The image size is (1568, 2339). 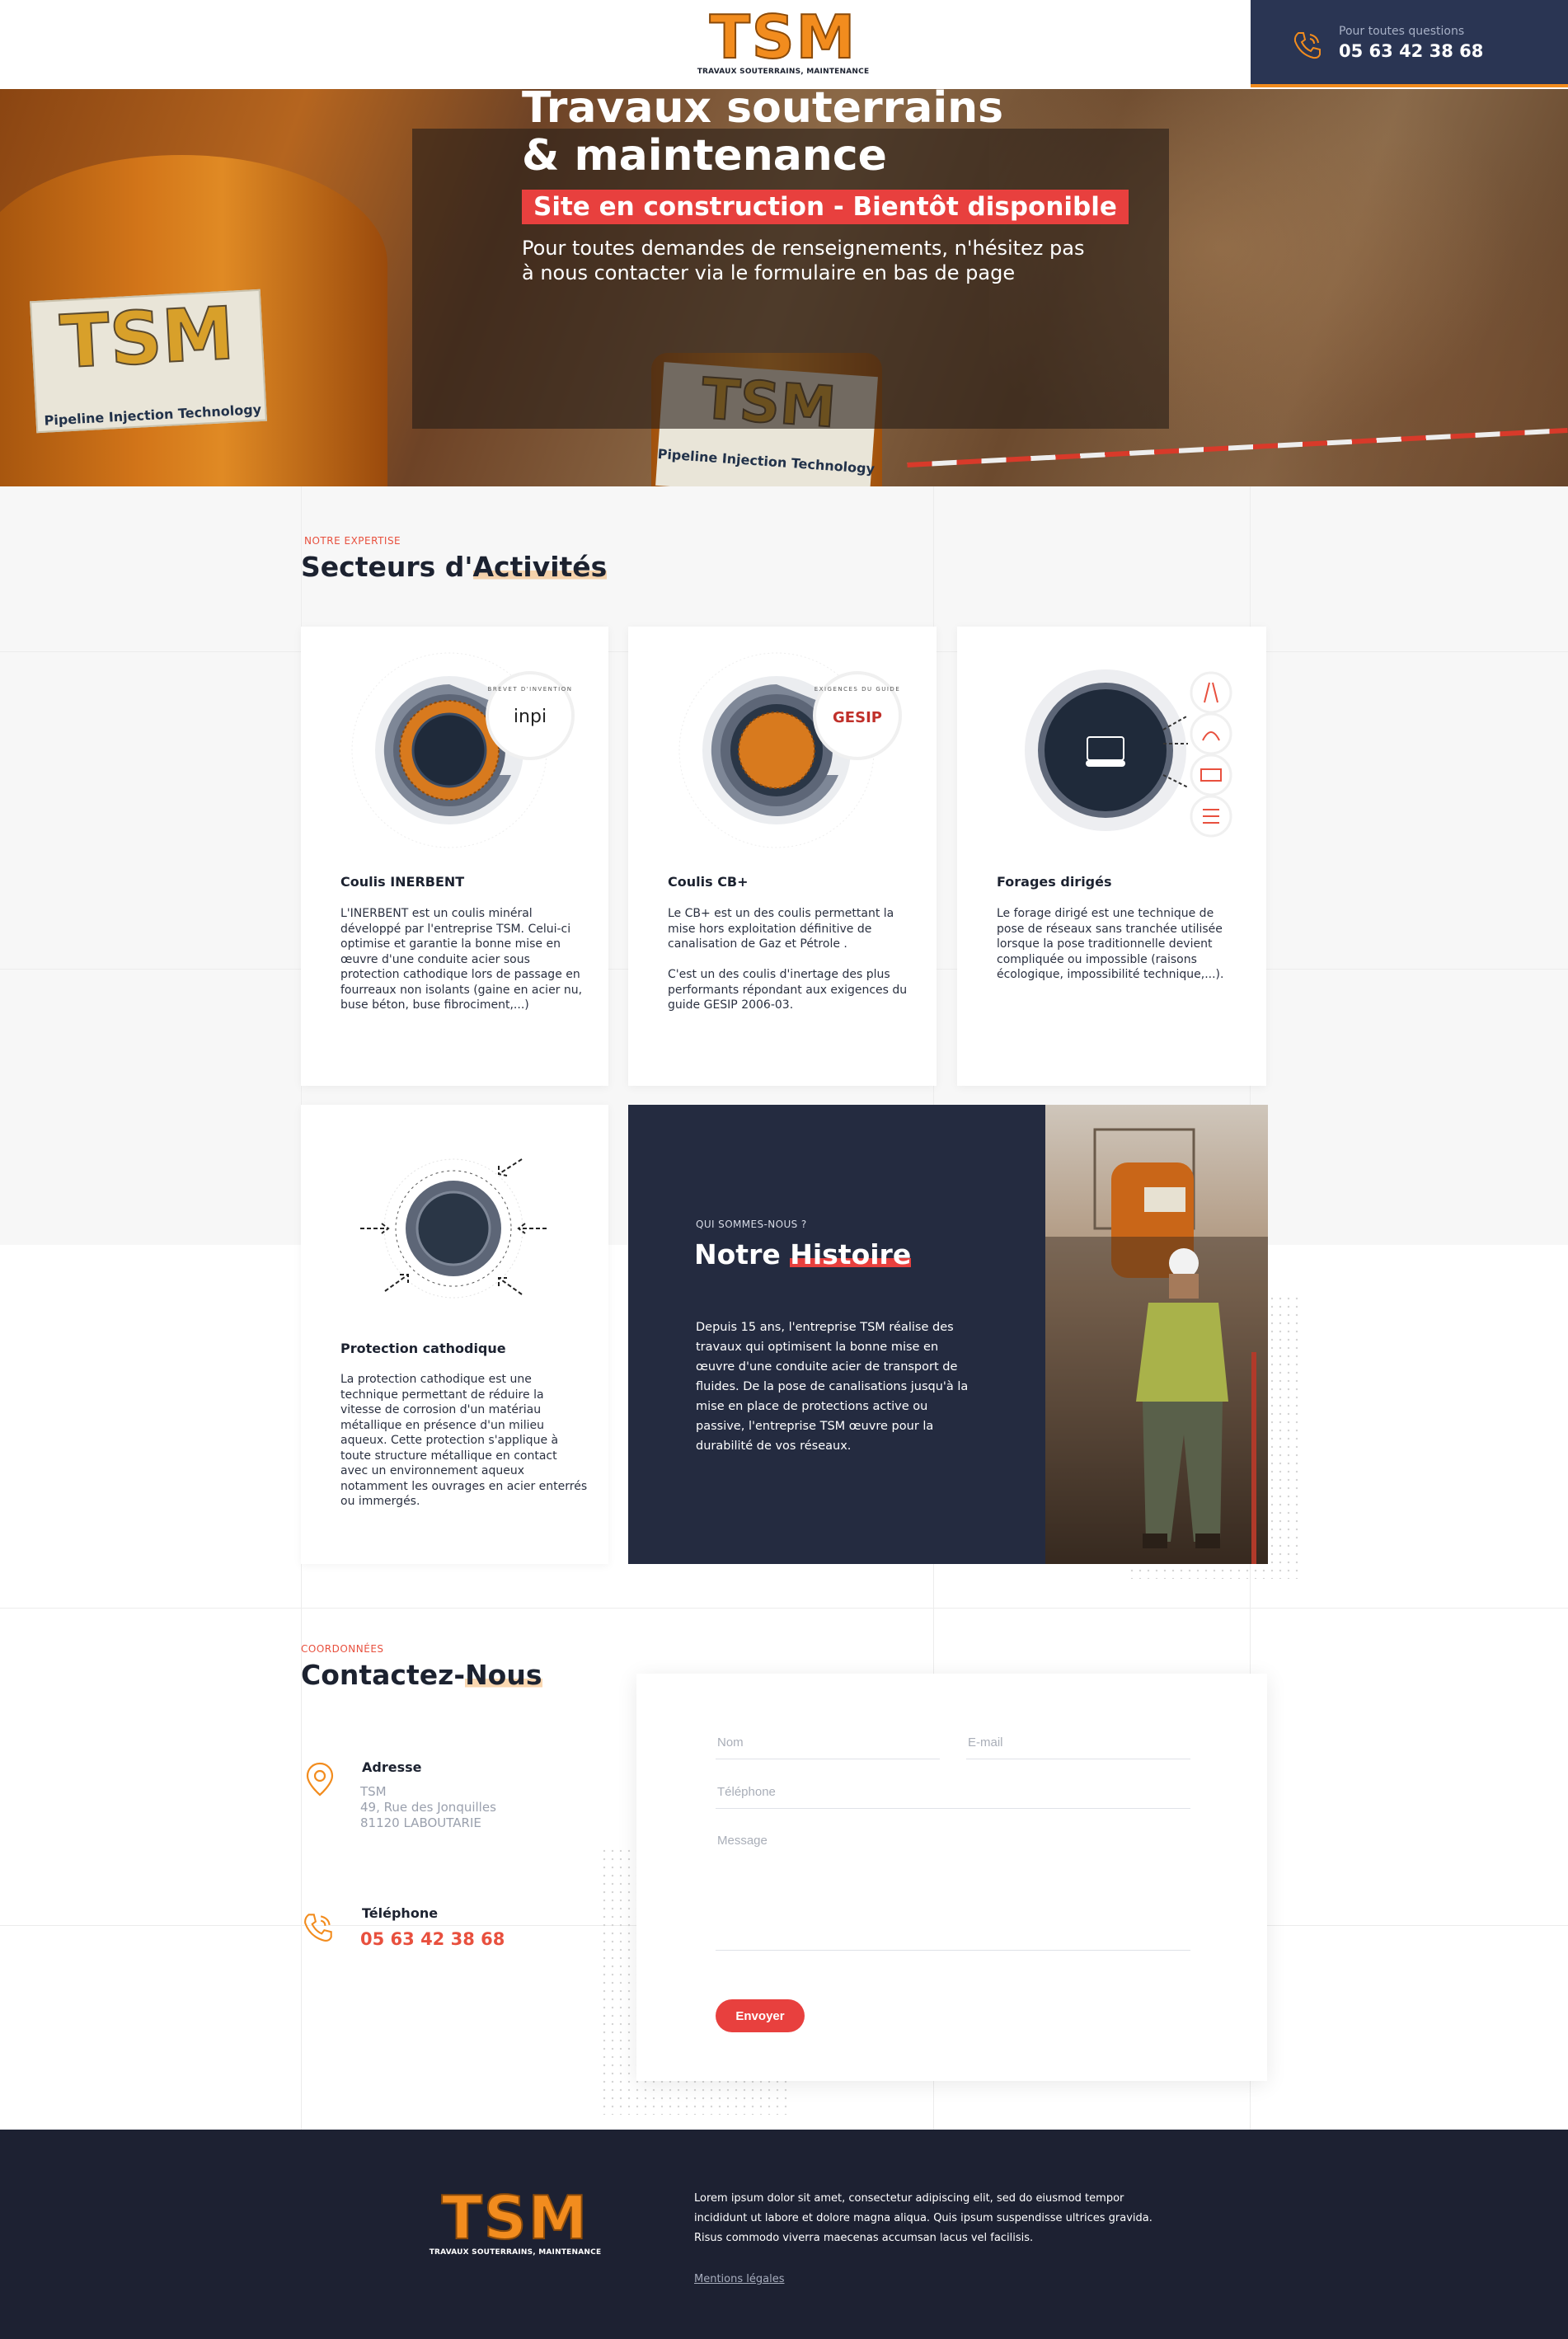 I want to click on contact-phone-number: 05 63 42 38 68, so click(x=432, y=1939).